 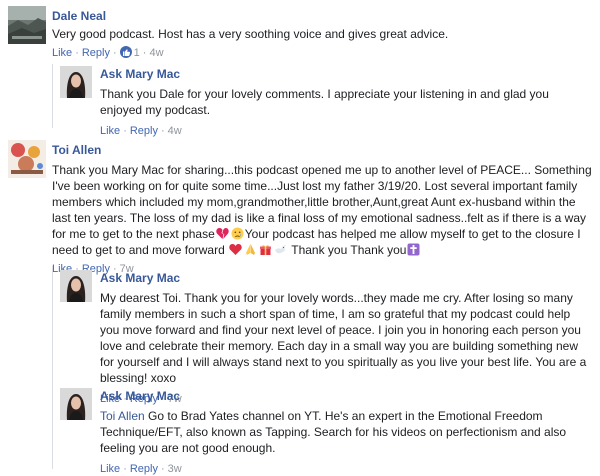 I want to click on thumbs-up-icon, so click(x=125, y=52).